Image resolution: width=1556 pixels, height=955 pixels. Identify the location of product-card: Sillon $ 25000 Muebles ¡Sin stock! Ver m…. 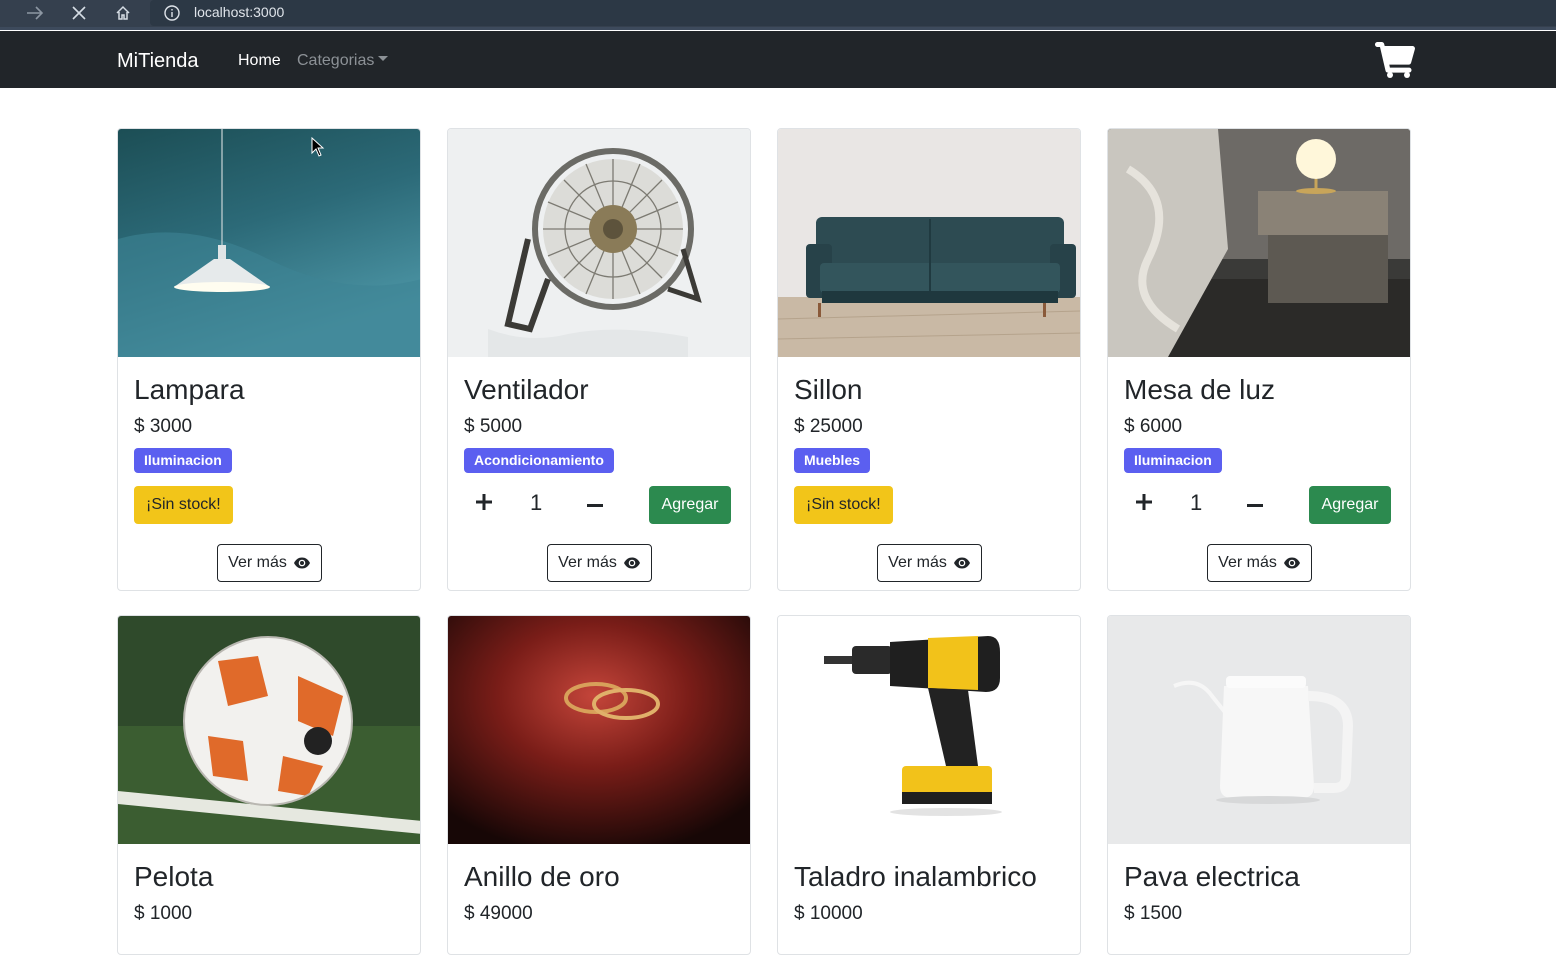
(929, 359).